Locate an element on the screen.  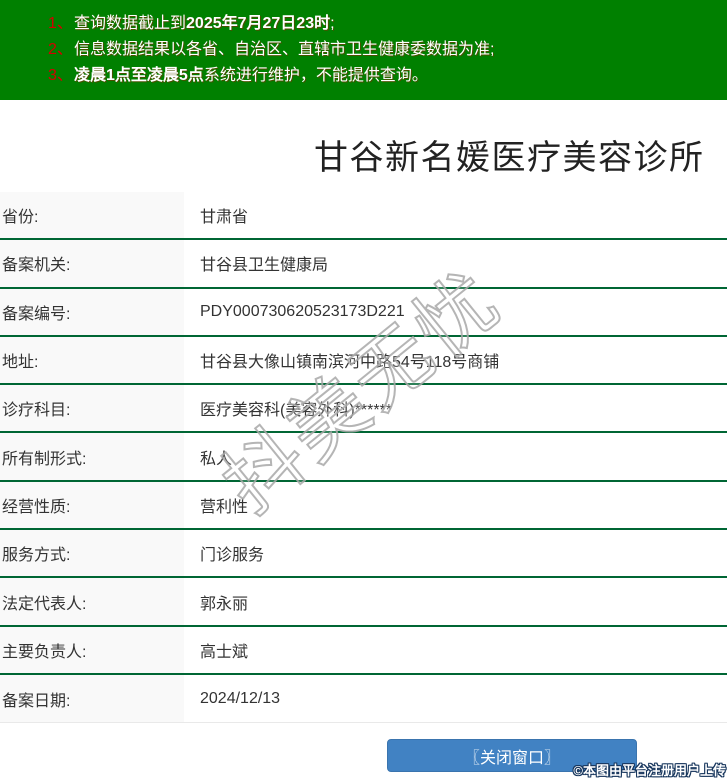
row-label: 服务方式: is located at coordinates (92, 553).